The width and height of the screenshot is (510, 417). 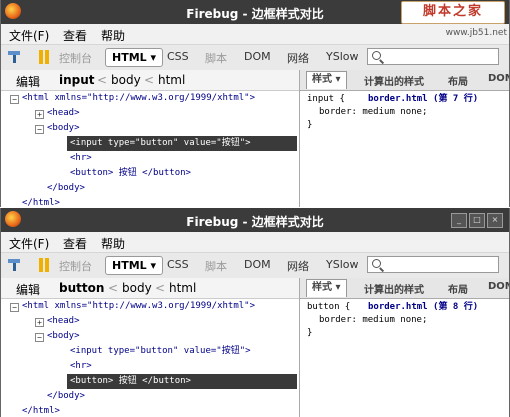 What do you see at coordinates (255, 34) in the screenshot?
I see `menu-bar: 文件(F) 查看 帮助 www.jb51.net` at bounding box center [255, 34].